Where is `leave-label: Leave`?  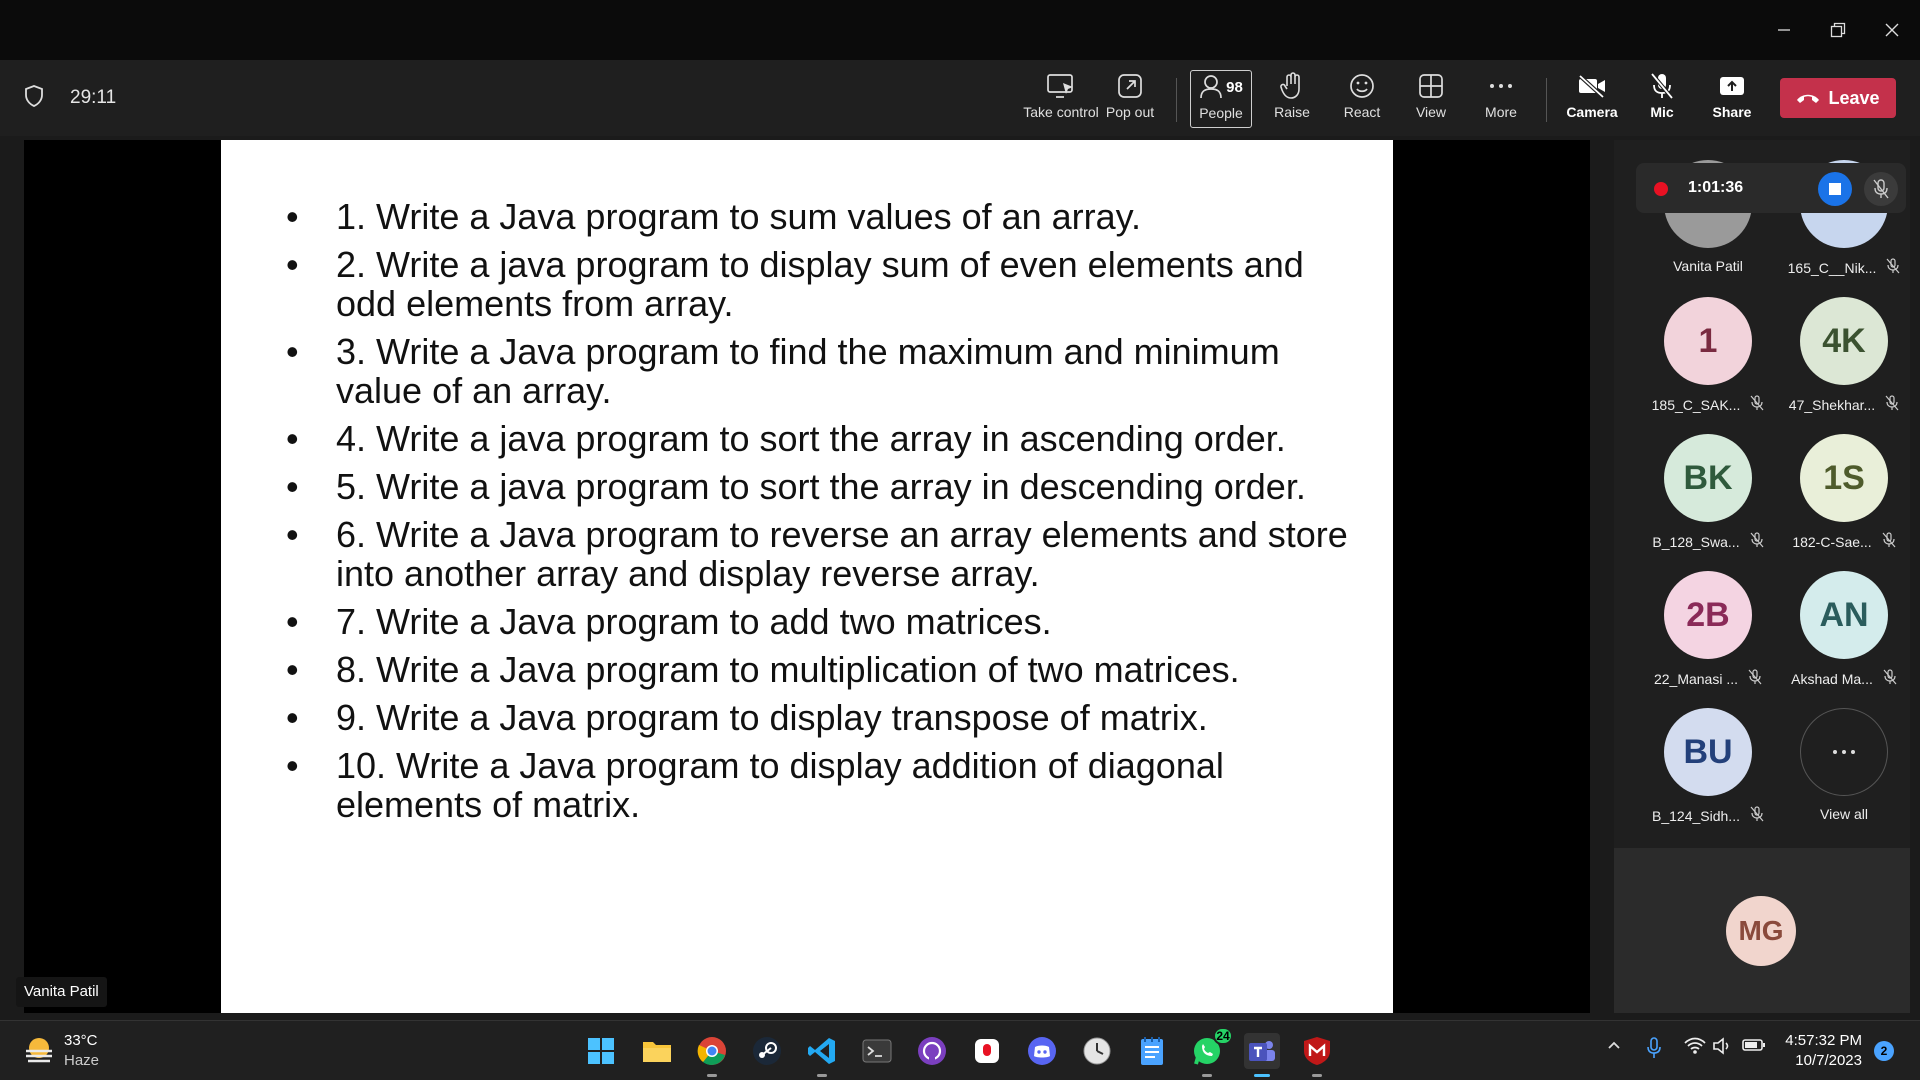 leave-label: Leave is located at coordinates (1854, 97).